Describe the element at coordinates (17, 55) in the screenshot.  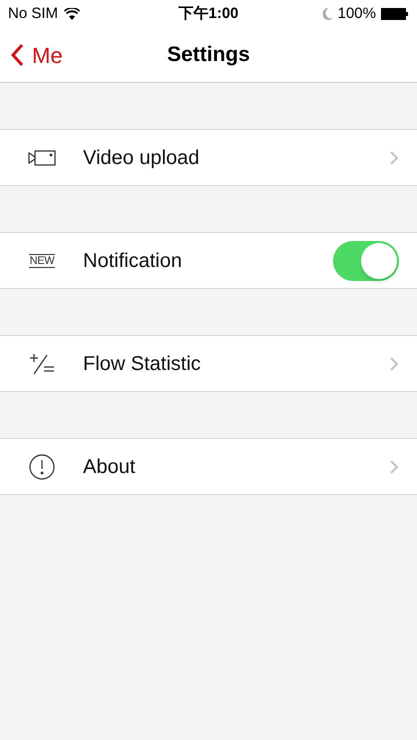
I see `chevron-left-icon` at that location.